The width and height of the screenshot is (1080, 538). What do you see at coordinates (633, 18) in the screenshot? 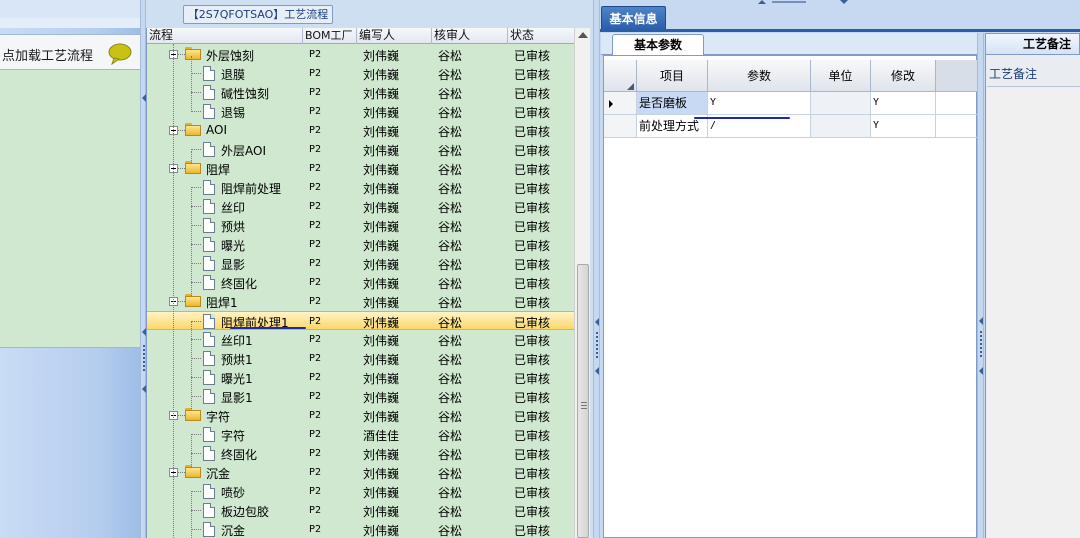
I see `tab-basic-info: 基本信息` at bounding box center [633, 18].